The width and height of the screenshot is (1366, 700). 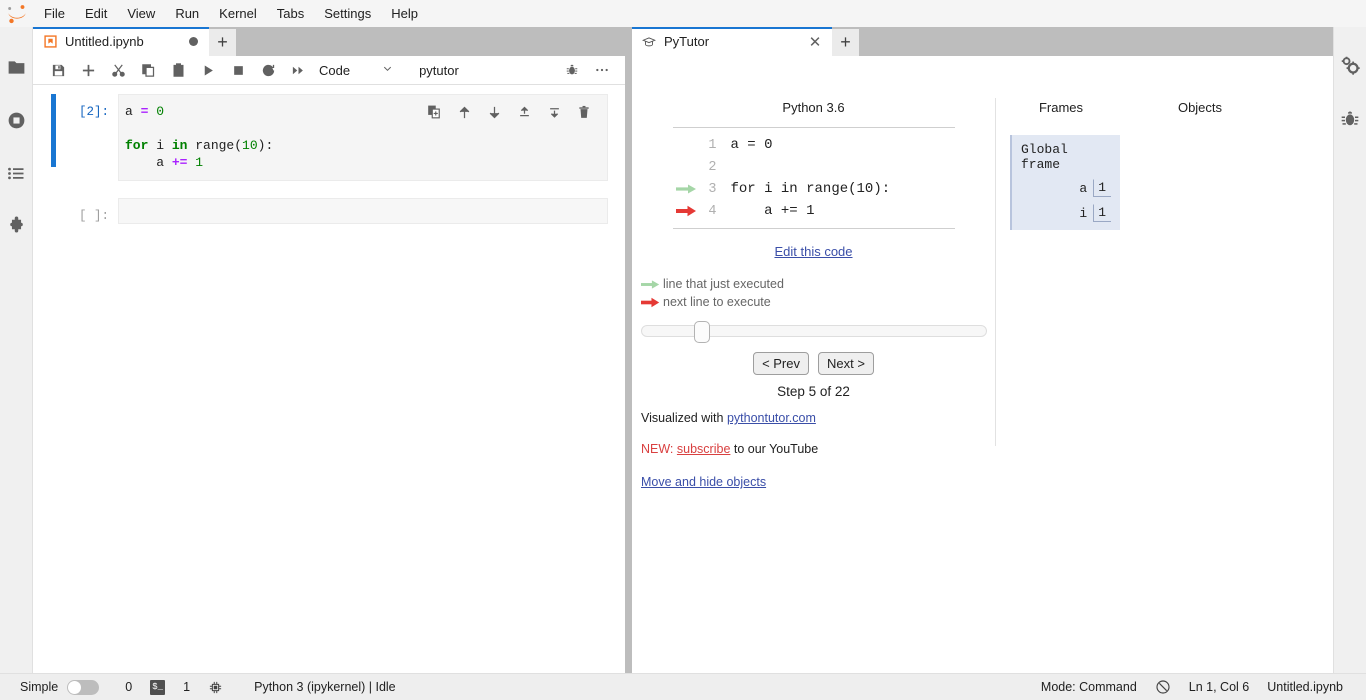 I want to click on debugger-icon, so click(x=1350, y=118).